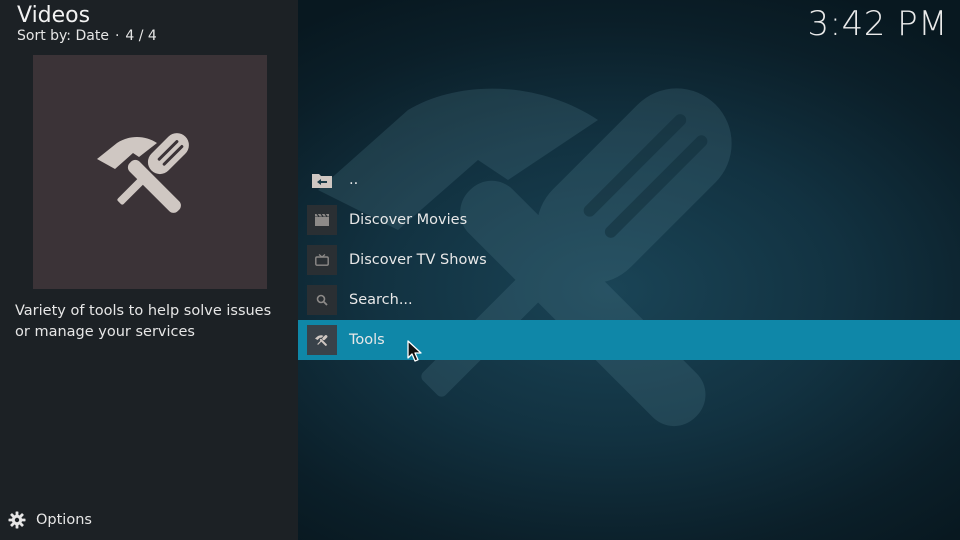 This screenshot has height=540, width=960. What do you see at coordinates (629, 180) in the screenshot?
I see `list-item-parent-folder: ..` at bounding box center [629, 180].